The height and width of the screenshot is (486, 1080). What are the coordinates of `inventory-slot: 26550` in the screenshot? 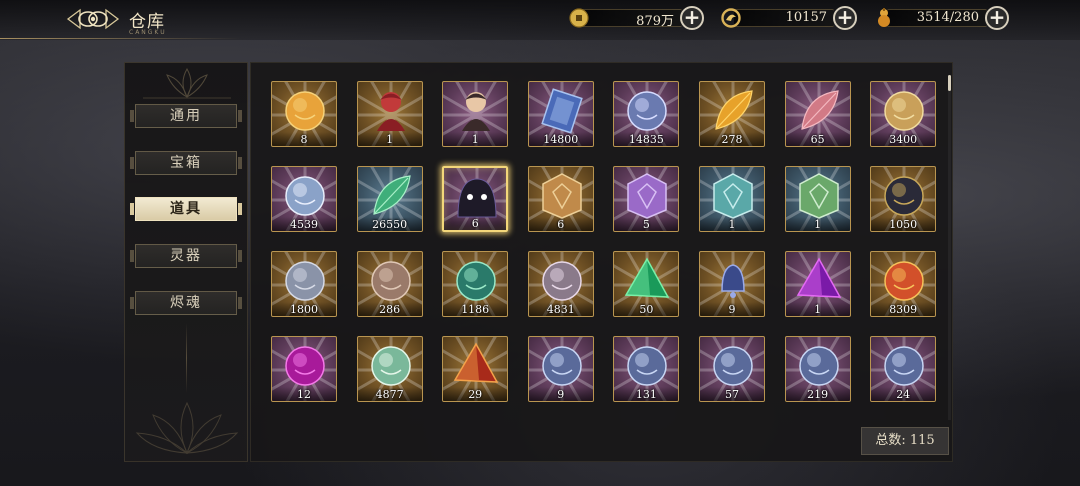 It's located at (389, 199).